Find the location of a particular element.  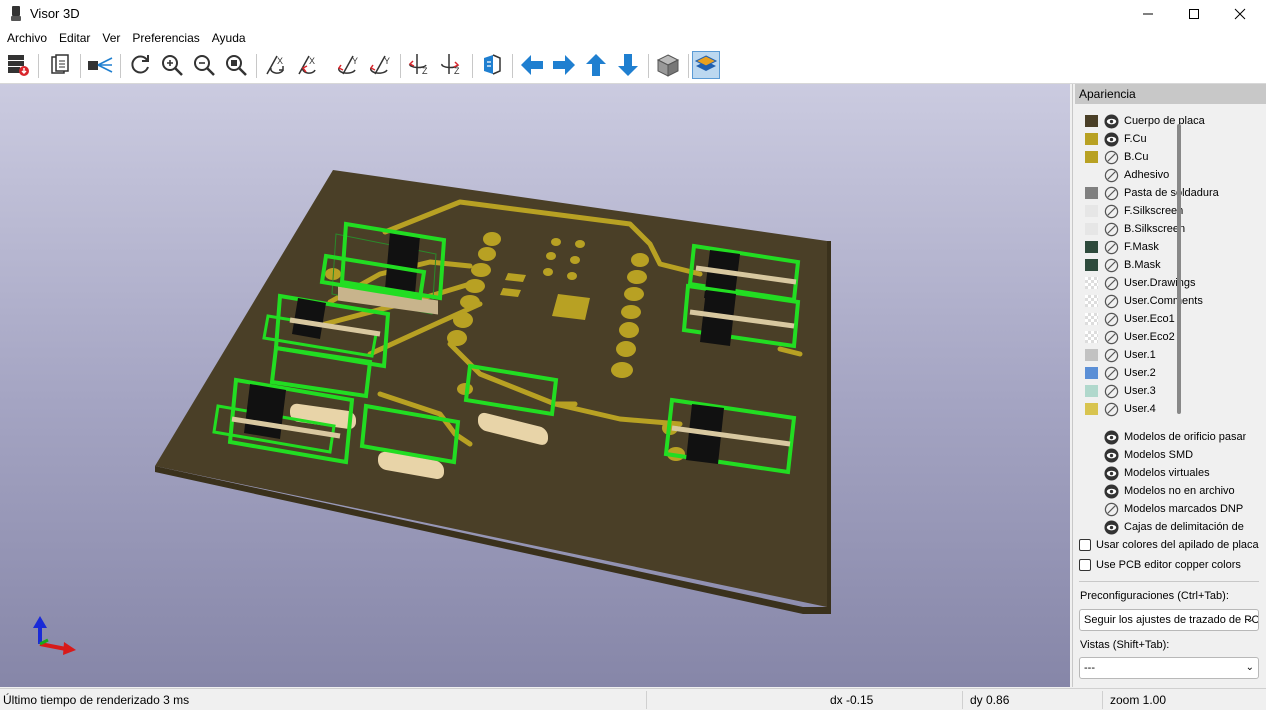

move-up-button is located at coordinates (596, 65).